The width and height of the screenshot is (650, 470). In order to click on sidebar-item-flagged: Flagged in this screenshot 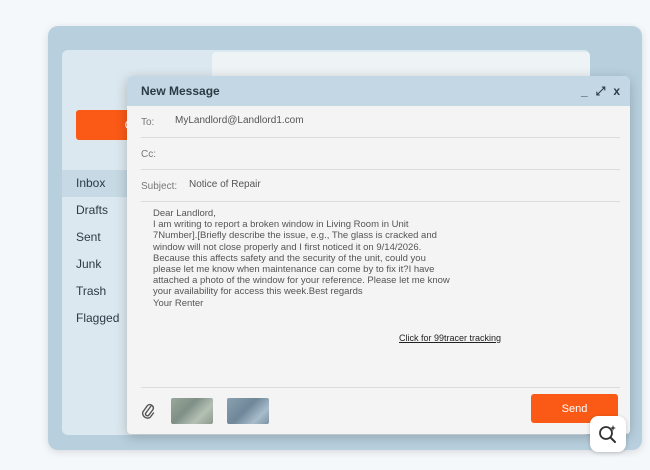, I will do `click(95, 318)`.